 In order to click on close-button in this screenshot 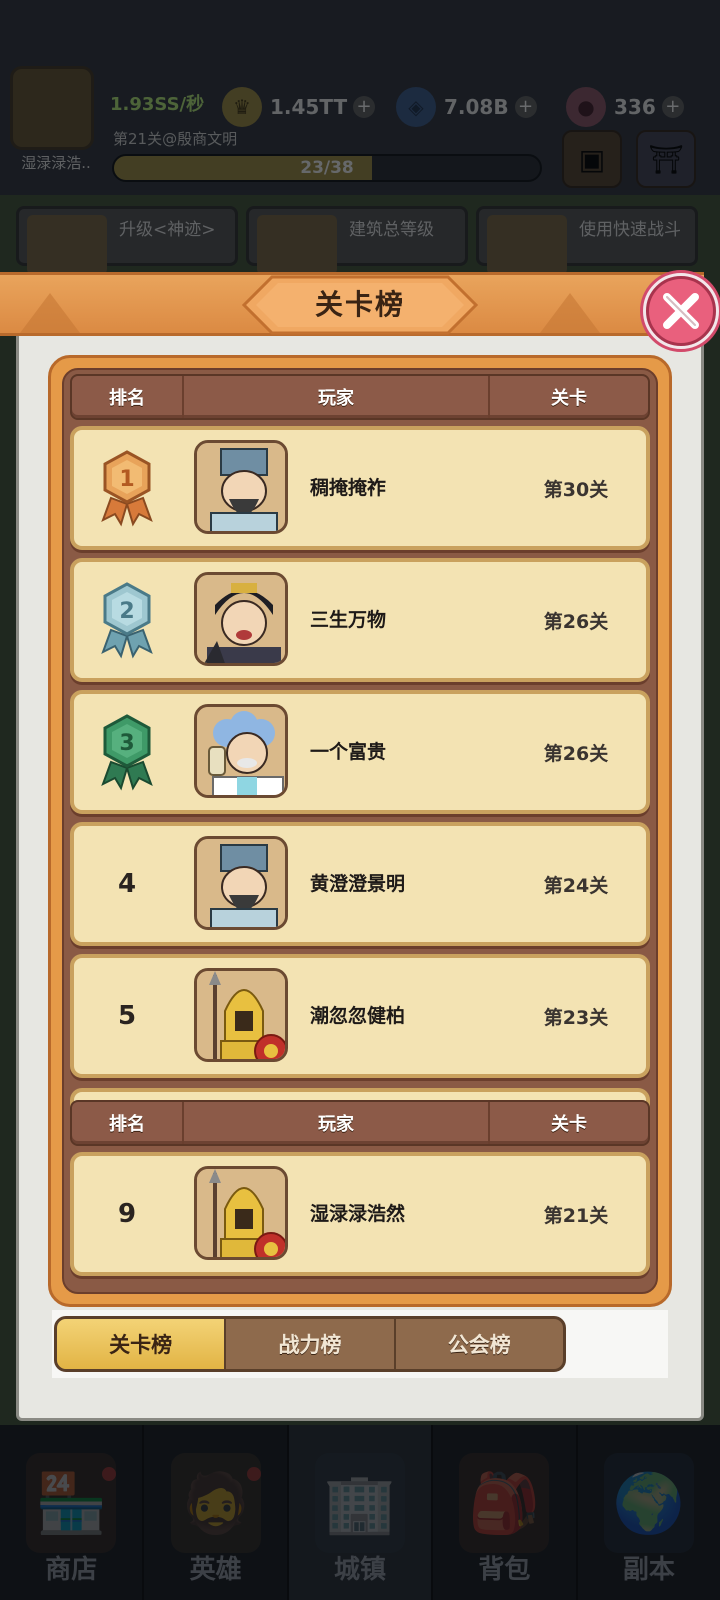, I will do `click(680, 311)`.